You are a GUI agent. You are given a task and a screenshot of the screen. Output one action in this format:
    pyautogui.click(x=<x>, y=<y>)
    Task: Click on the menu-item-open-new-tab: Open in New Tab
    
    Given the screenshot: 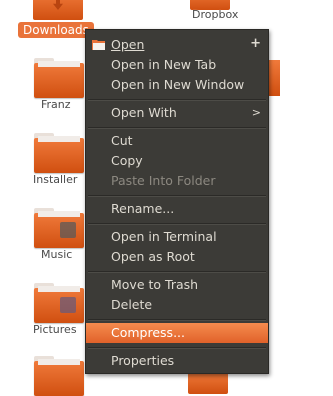 What is the action you would take?
    pyautogui.click(x=177, y=65)
    